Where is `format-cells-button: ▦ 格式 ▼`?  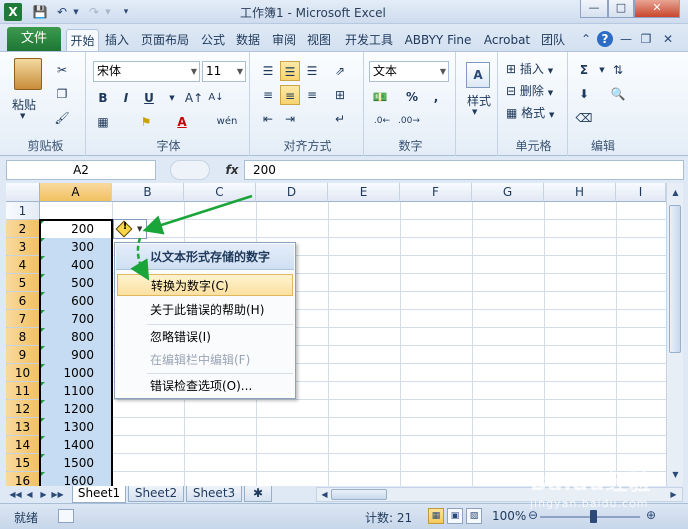 format-cells-button: ▦ 格式 ▼ is located at coordinates (530, 112).